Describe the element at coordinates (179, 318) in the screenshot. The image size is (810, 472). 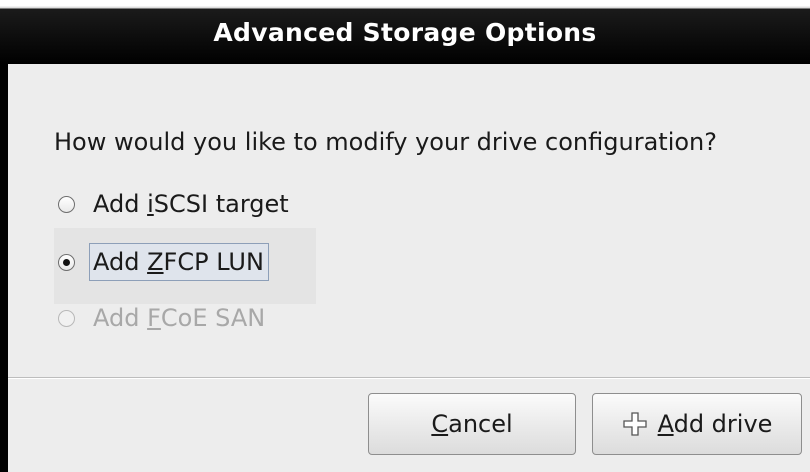
I see `option-label-fcoe: Add FCoE SAN` at that location.